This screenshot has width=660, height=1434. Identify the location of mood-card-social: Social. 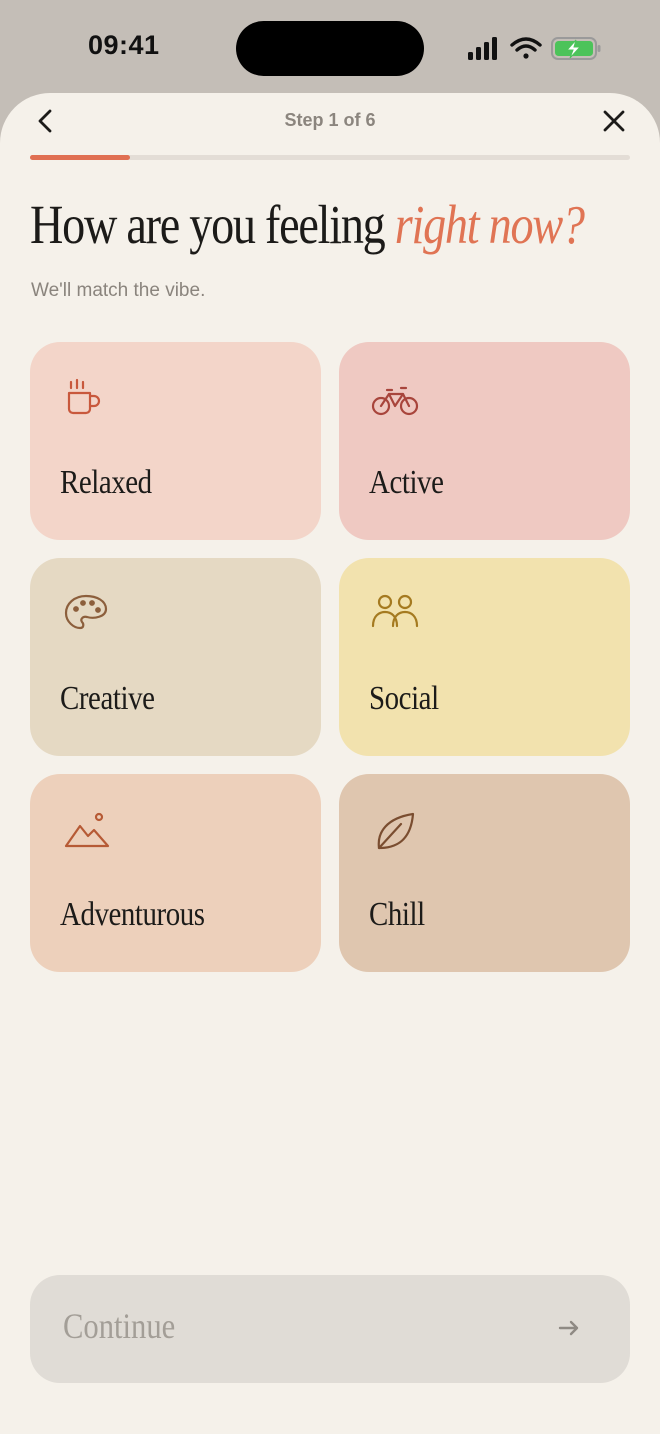
(484, 657).